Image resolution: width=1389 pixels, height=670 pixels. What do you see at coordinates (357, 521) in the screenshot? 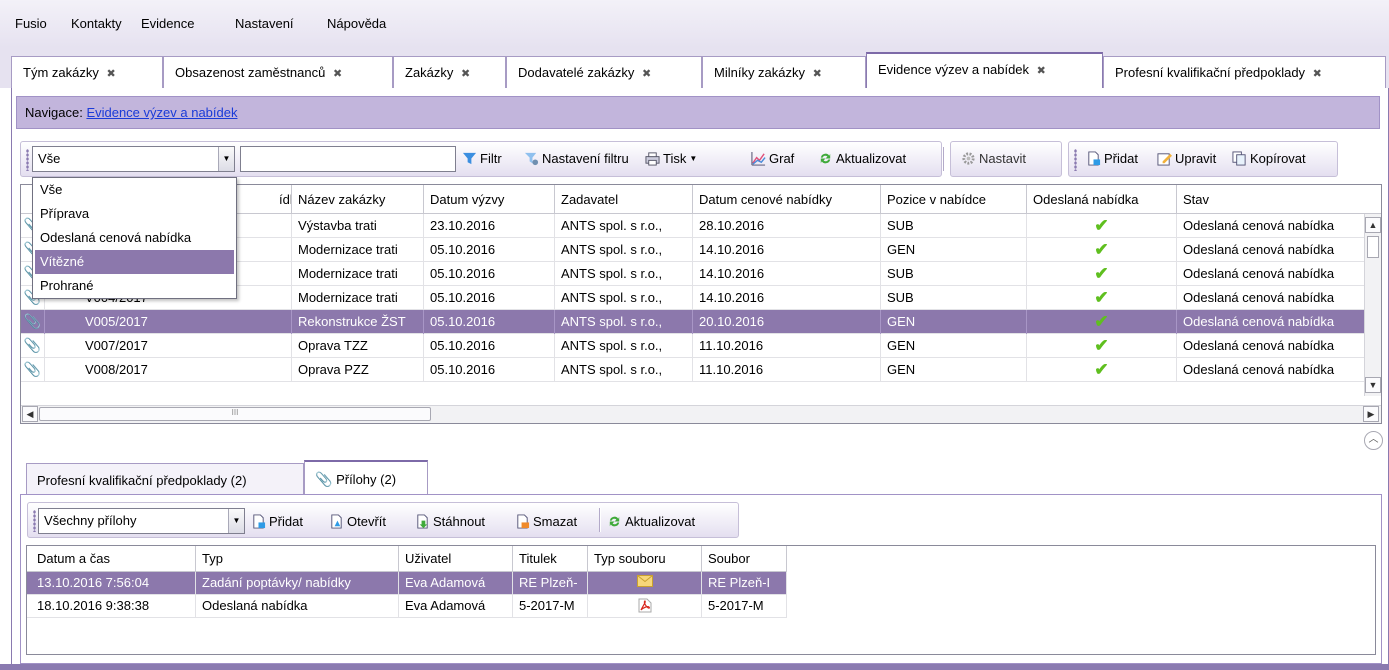
I see `attachment-open-button: Otevřít` at bounding box center [357, 521].